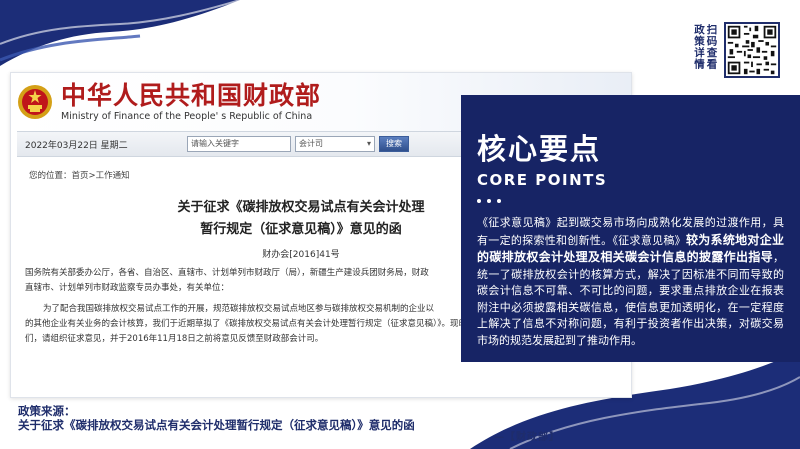 The width and height of the screenshot is (800, 449). I want to click on panel-subtitle: CORE POINTS, so click(542, 180).